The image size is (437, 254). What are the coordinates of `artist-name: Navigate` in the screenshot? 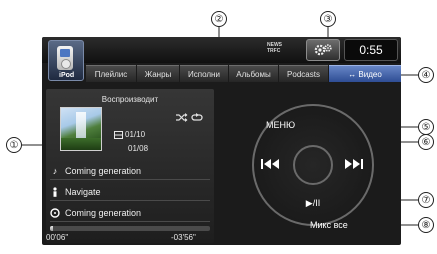 It's located at (83, 192).